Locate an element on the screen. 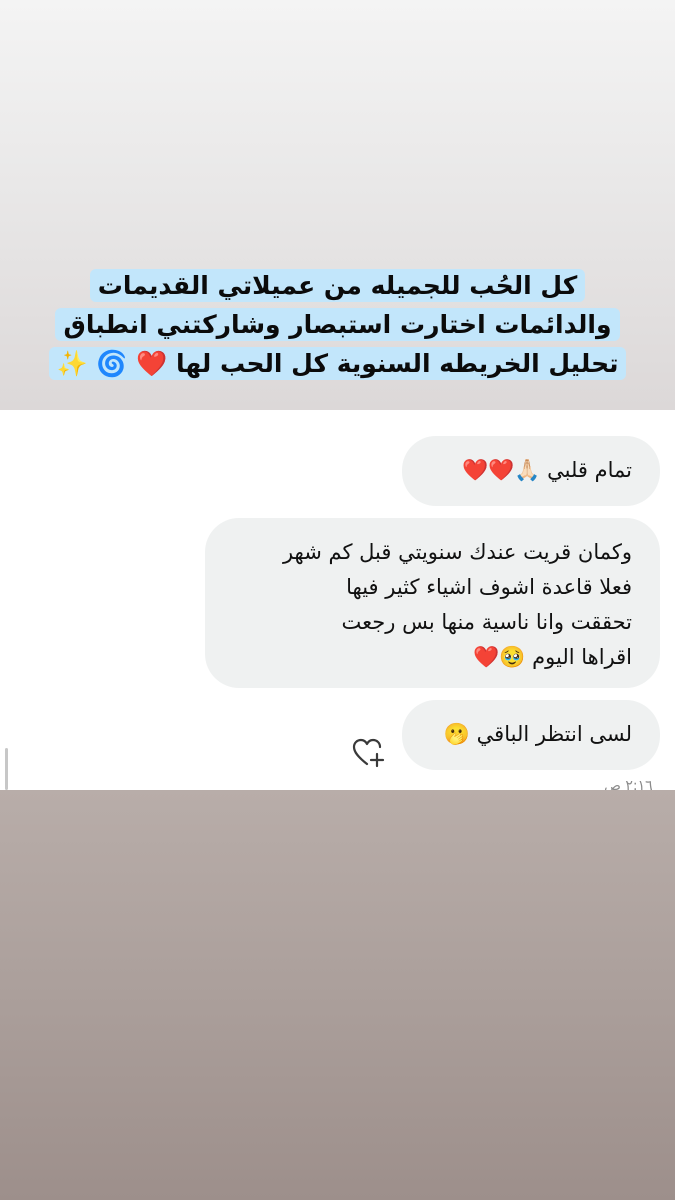 Image resolution: width=675 pixels, height=1200 pixels. message-bubble: لسى انتظر الباقي 🫢 is located at coordinates (531, 735).